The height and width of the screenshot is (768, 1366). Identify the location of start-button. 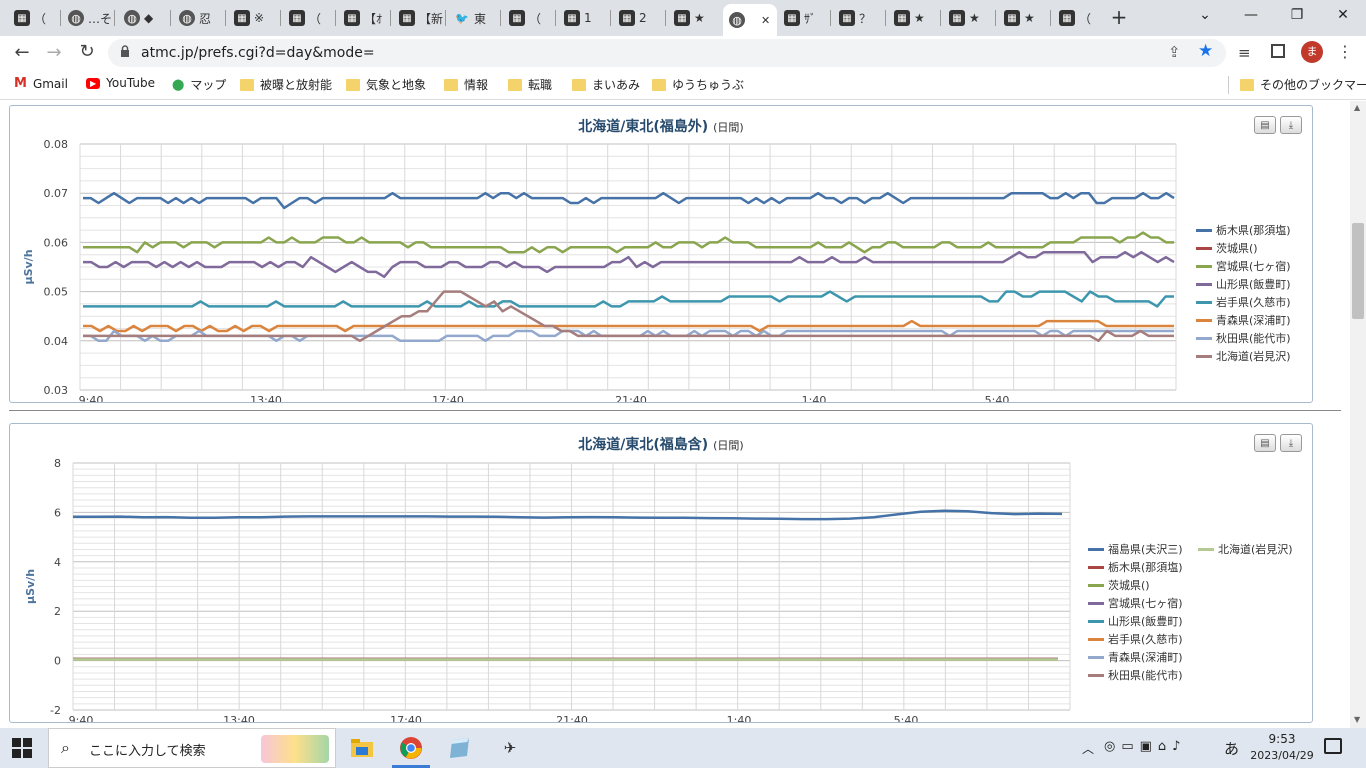
(22, 748).